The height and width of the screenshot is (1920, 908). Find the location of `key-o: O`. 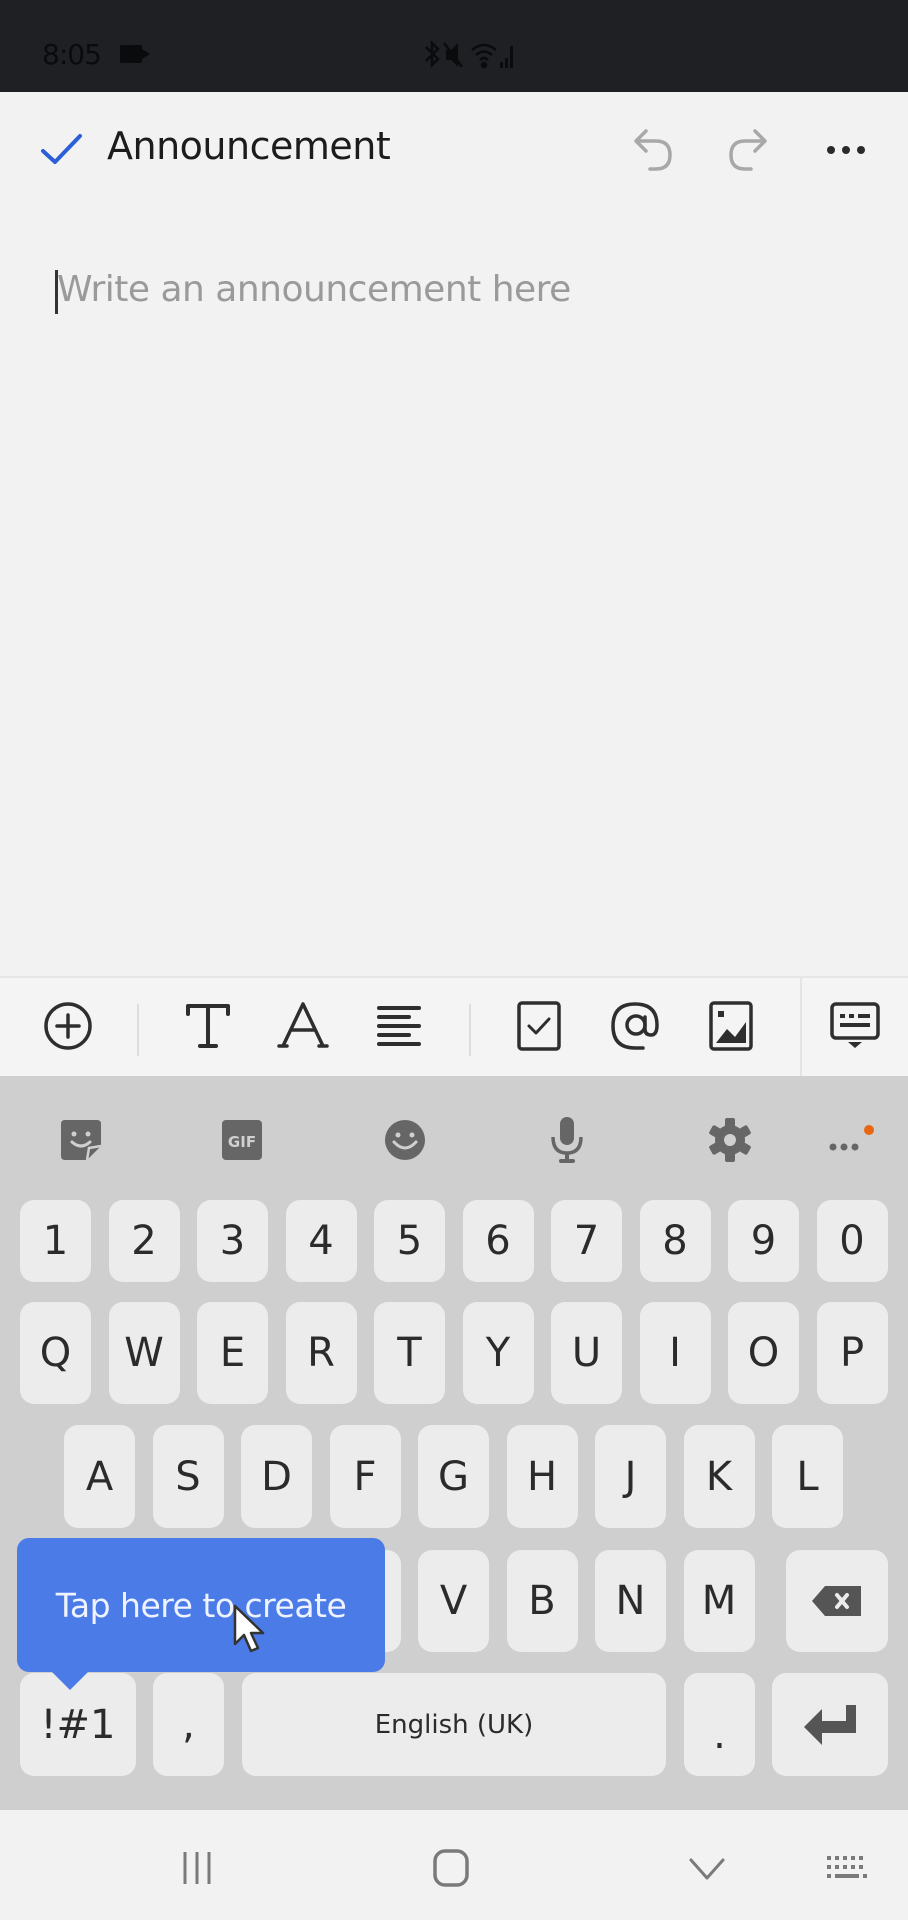

key-o: O is located at coordinates (763, 1353).